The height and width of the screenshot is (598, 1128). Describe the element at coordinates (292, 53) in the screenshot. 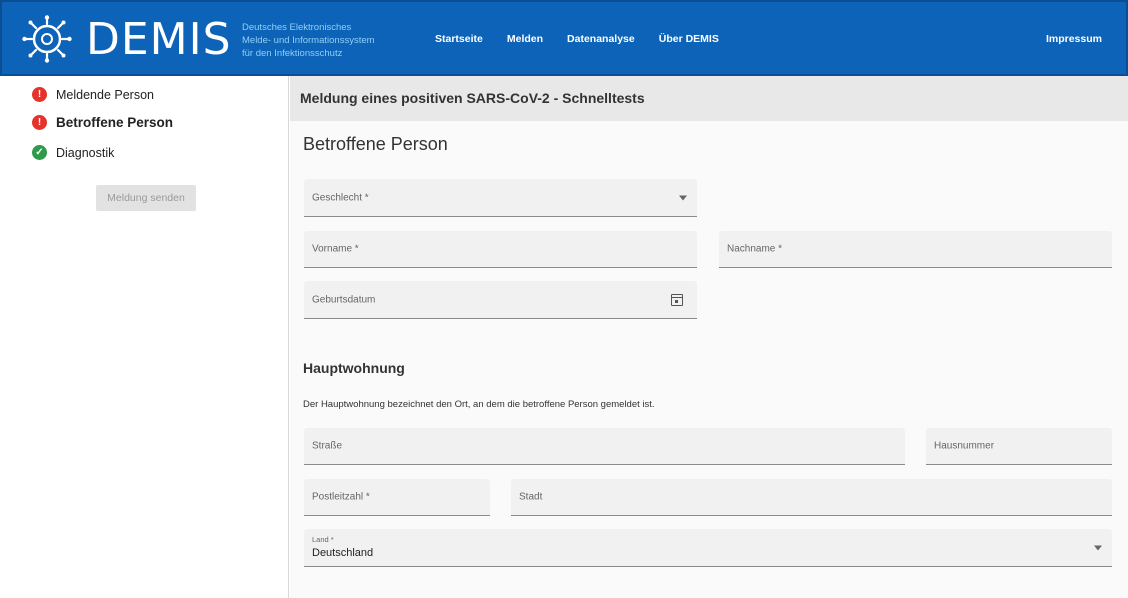

I see `logo-subtitle-line: für den Infektionsschutz` at that location.